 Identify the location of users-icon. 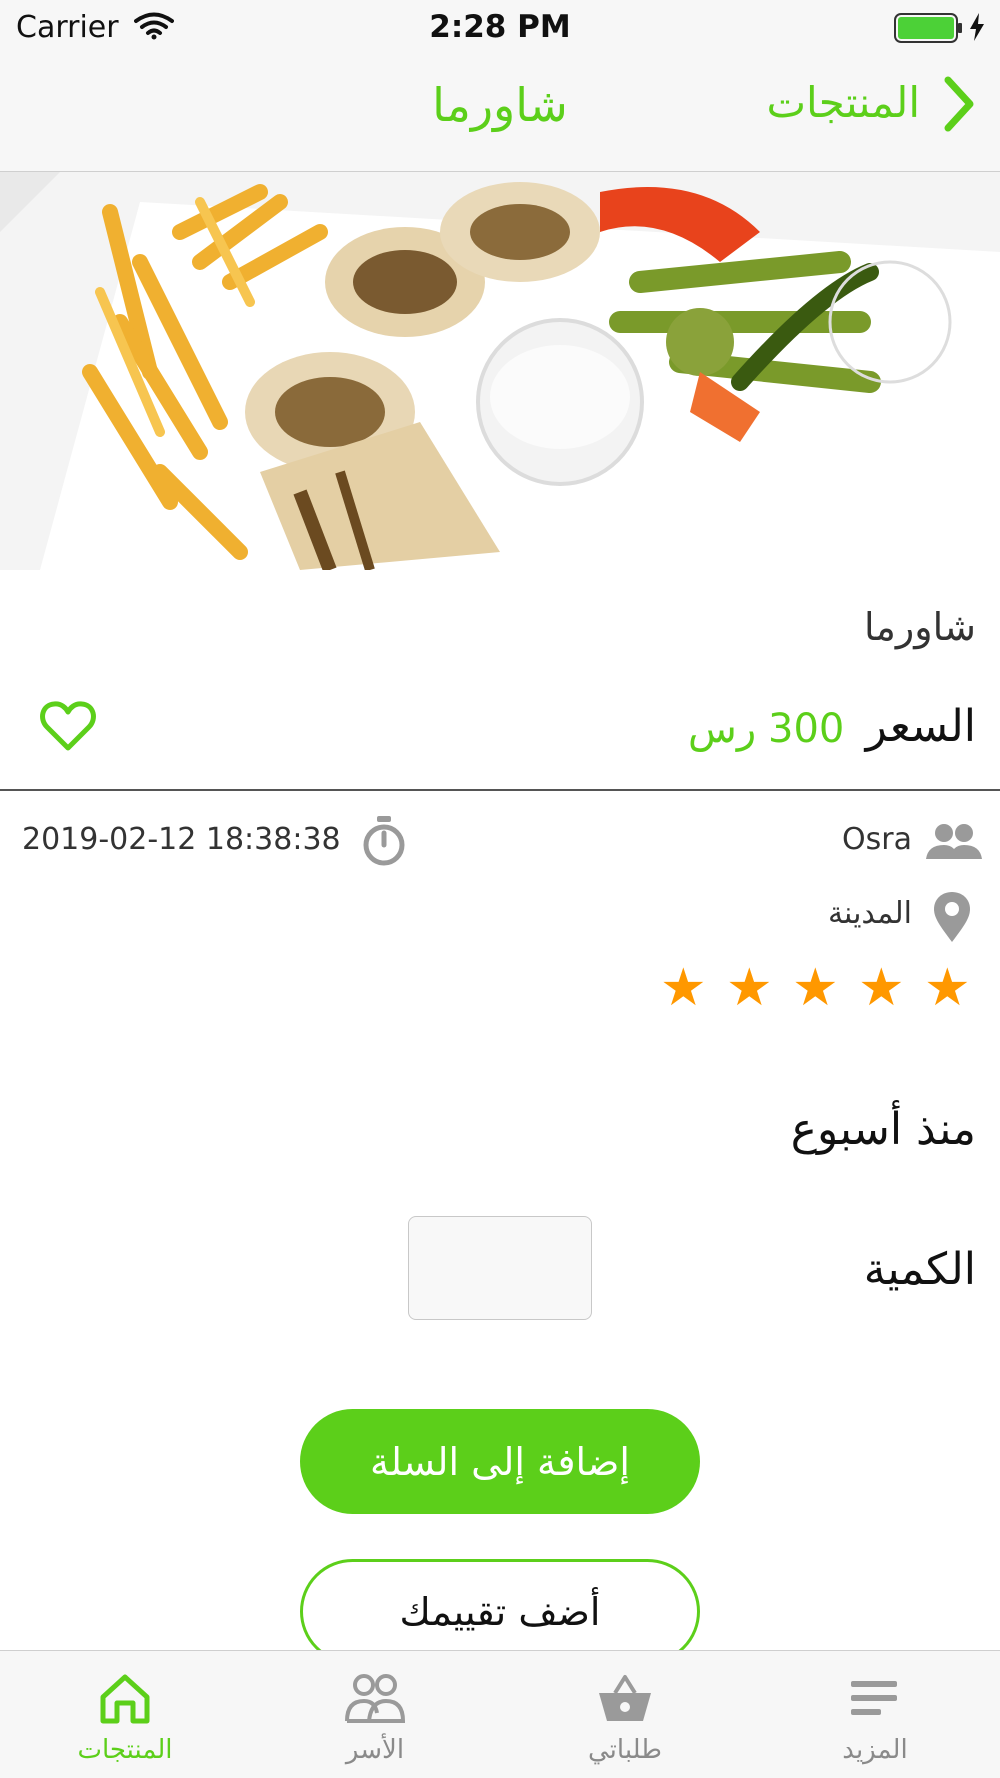
(375, 1701).